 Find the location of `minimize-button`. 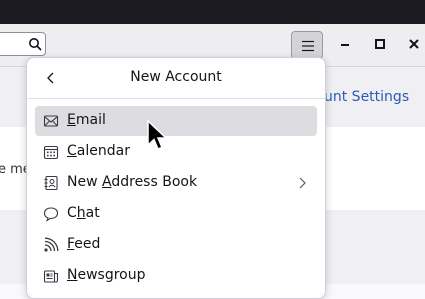

minimize-button is located at coordinates (345, 44).